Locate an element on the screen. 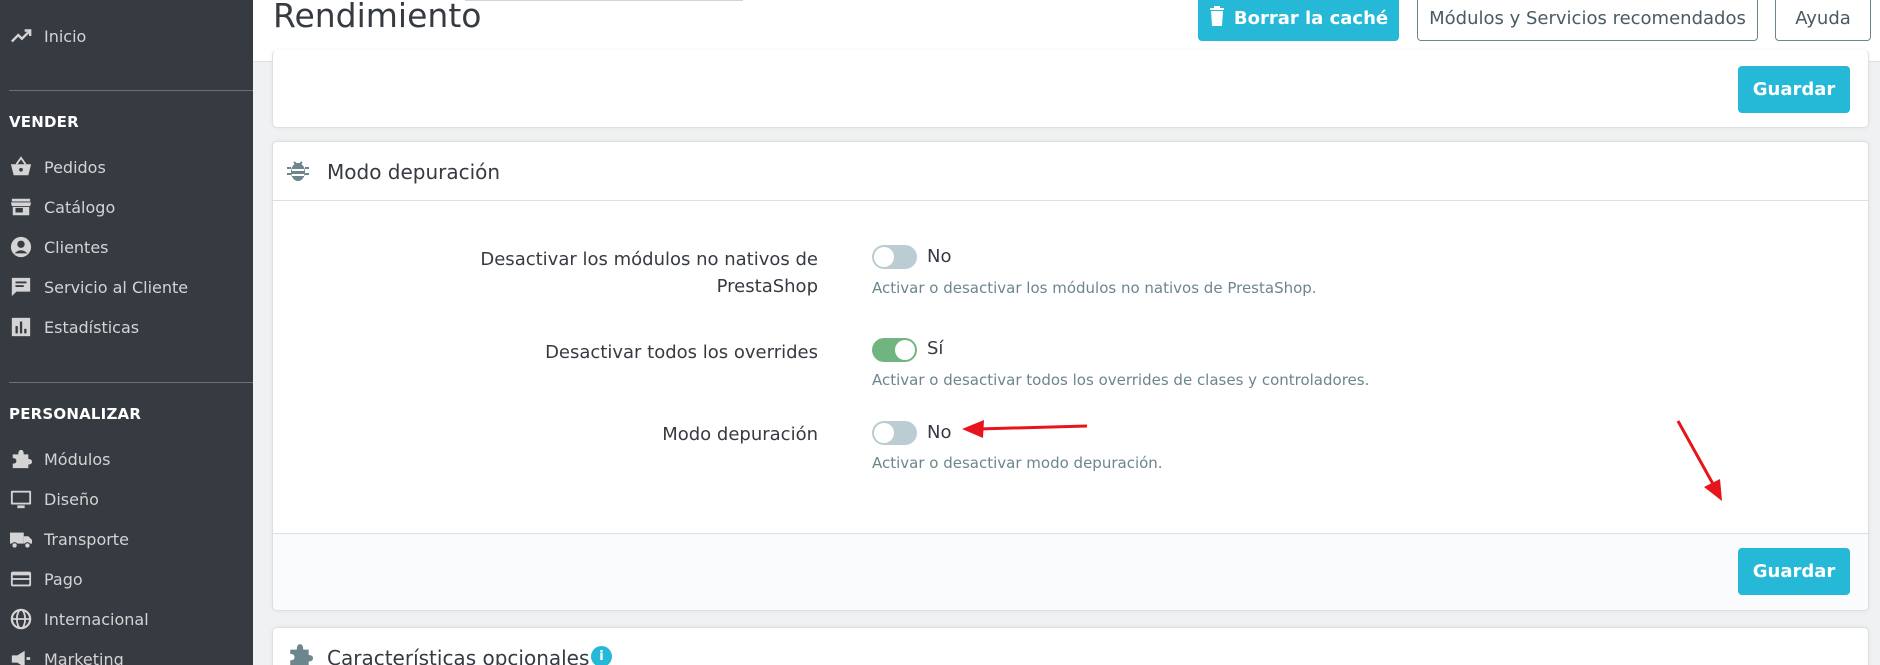  sidebar-item-marketing: Marketing is located at coordinates (126, 652).